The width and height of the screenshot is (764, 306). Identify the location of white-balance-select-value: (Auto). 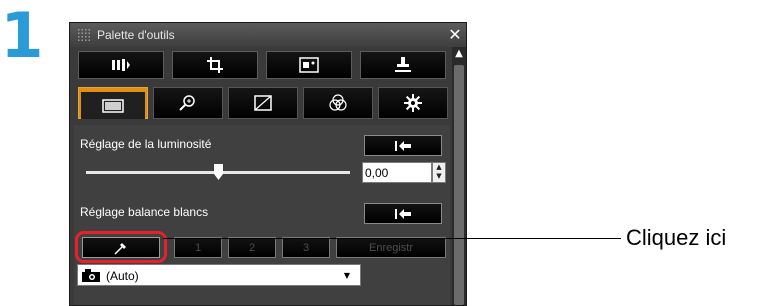
(122, 276).